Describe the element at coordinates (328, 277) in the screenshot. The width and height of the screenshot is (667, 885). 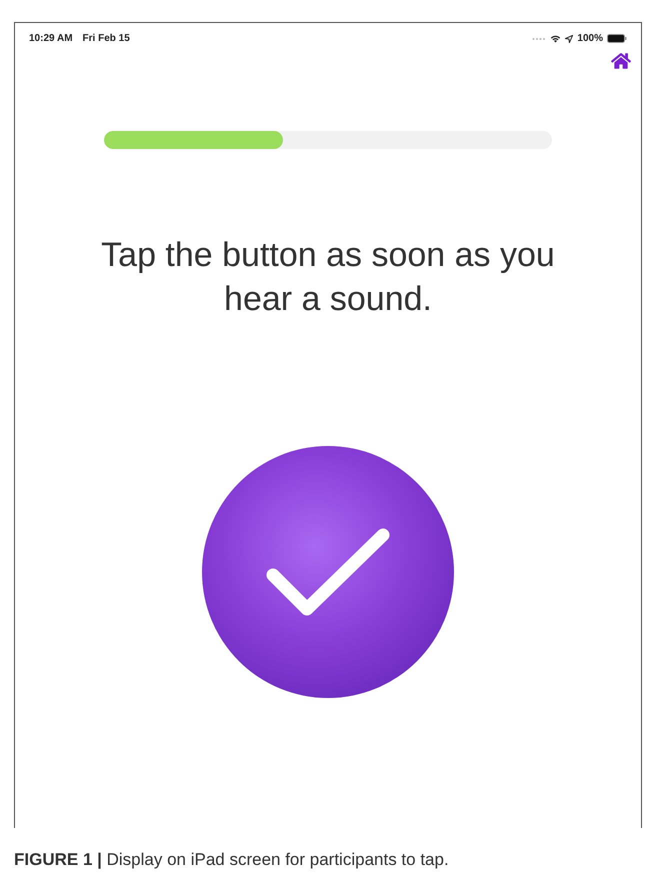
I see `instruction-text: Tap the button as soon as you hear a sound.` at that location.